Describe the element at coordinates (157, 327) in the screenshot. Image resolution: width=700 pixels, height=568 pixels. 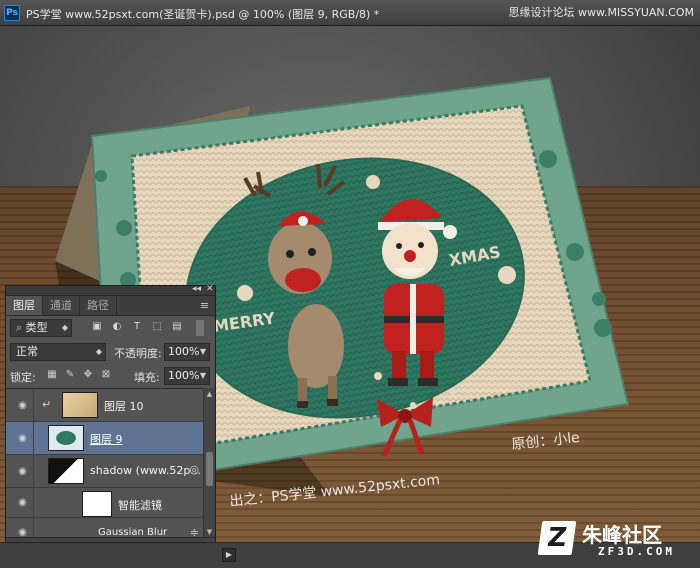
I see `shape-filter-icon: ⬚` at that location.